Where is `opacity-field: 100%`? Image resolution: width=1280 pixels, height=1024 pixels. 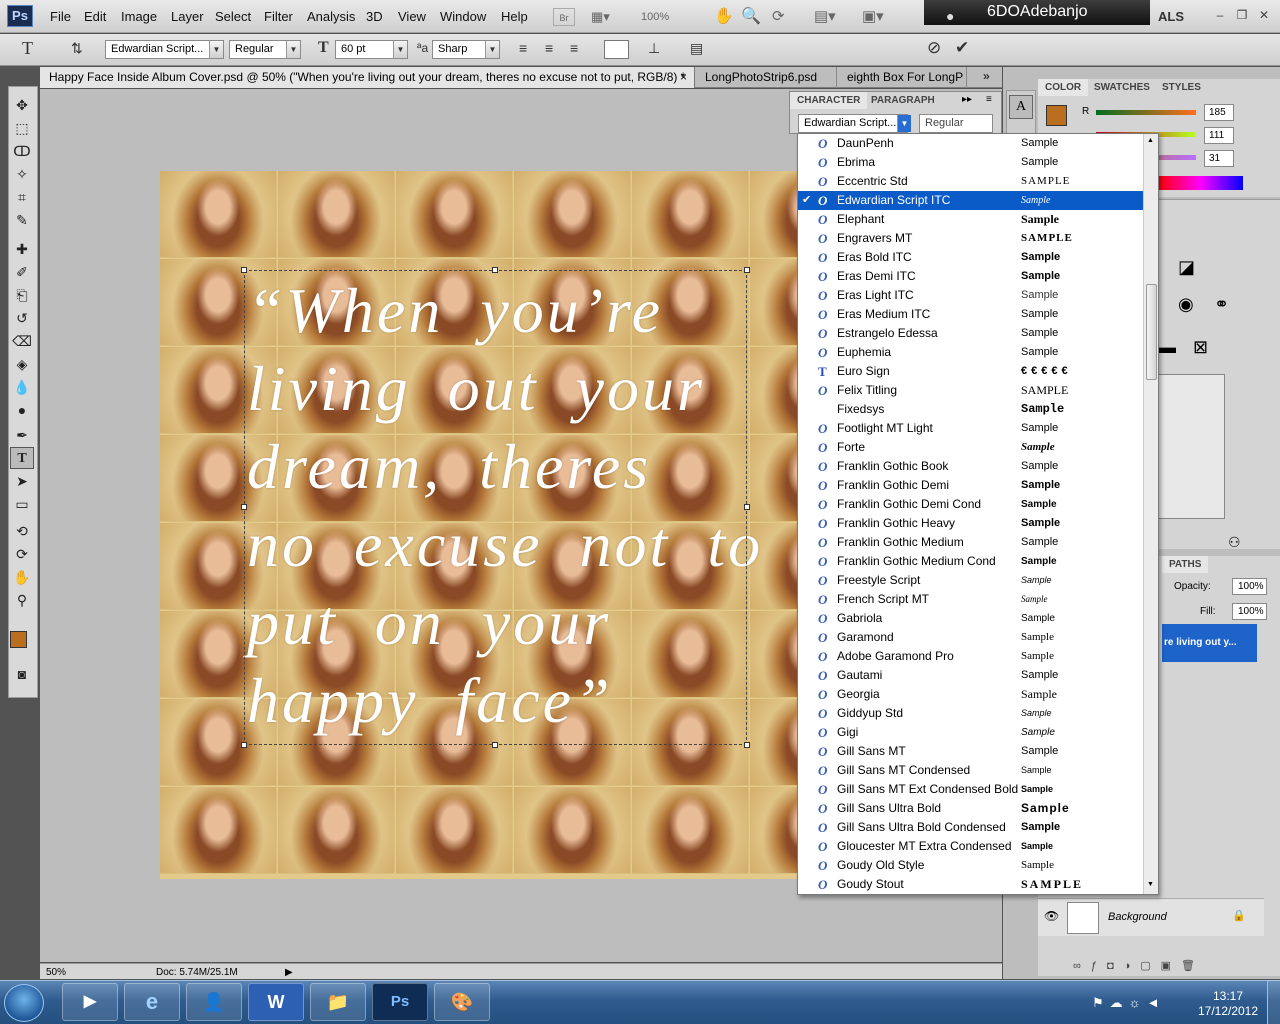 opacity-field: 100% is located at coordinates (1249, 586).